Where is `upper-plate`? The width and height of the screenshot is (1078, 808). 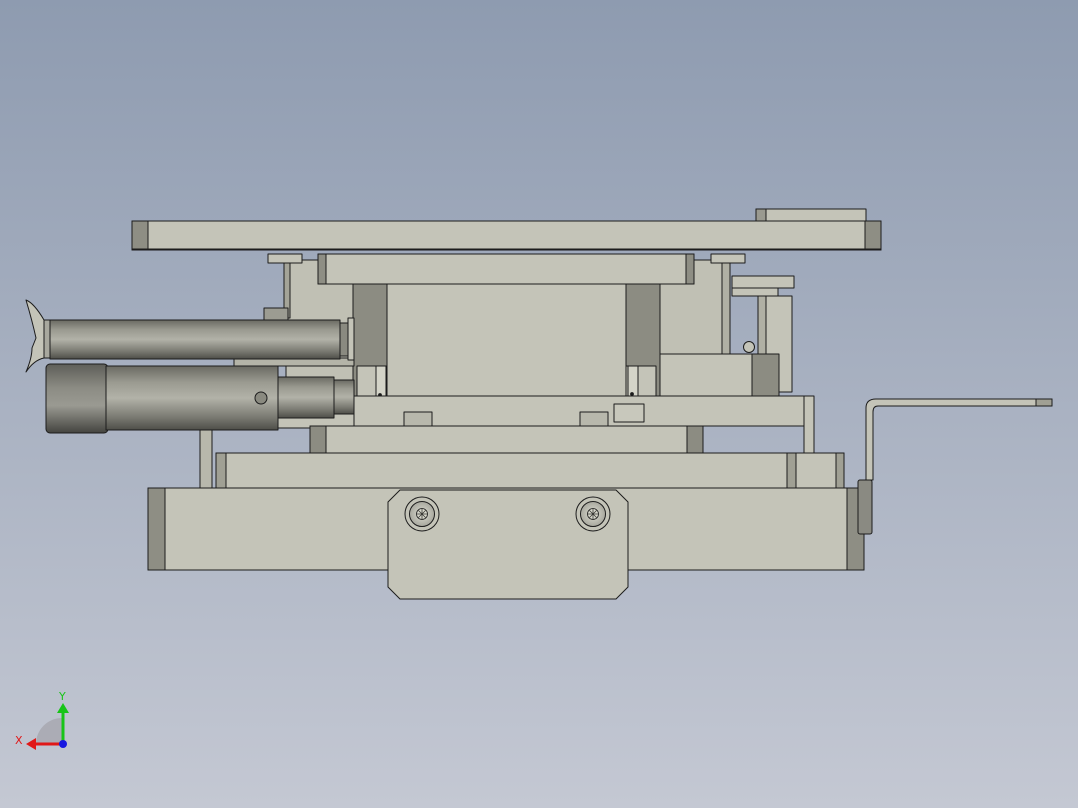 upper-plate is located at coordinates (506, 269).